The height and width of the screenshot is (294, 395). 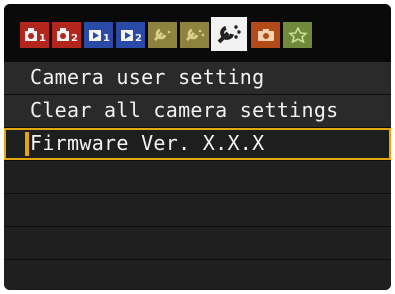 I want to click on menu-item-label: Firmware Ver. X.X.X, so click(x=147, y=143).